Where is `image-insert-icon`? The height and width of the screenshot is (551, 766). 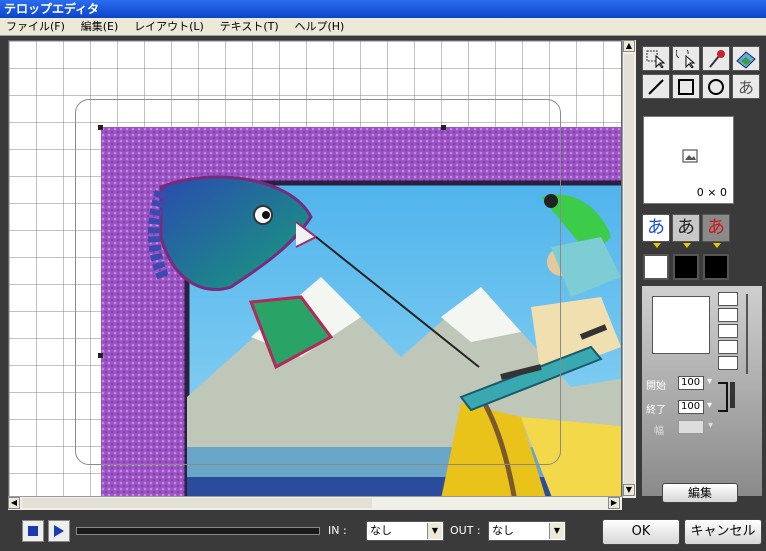 image-insert-icon is located at coordinates (746, 58).